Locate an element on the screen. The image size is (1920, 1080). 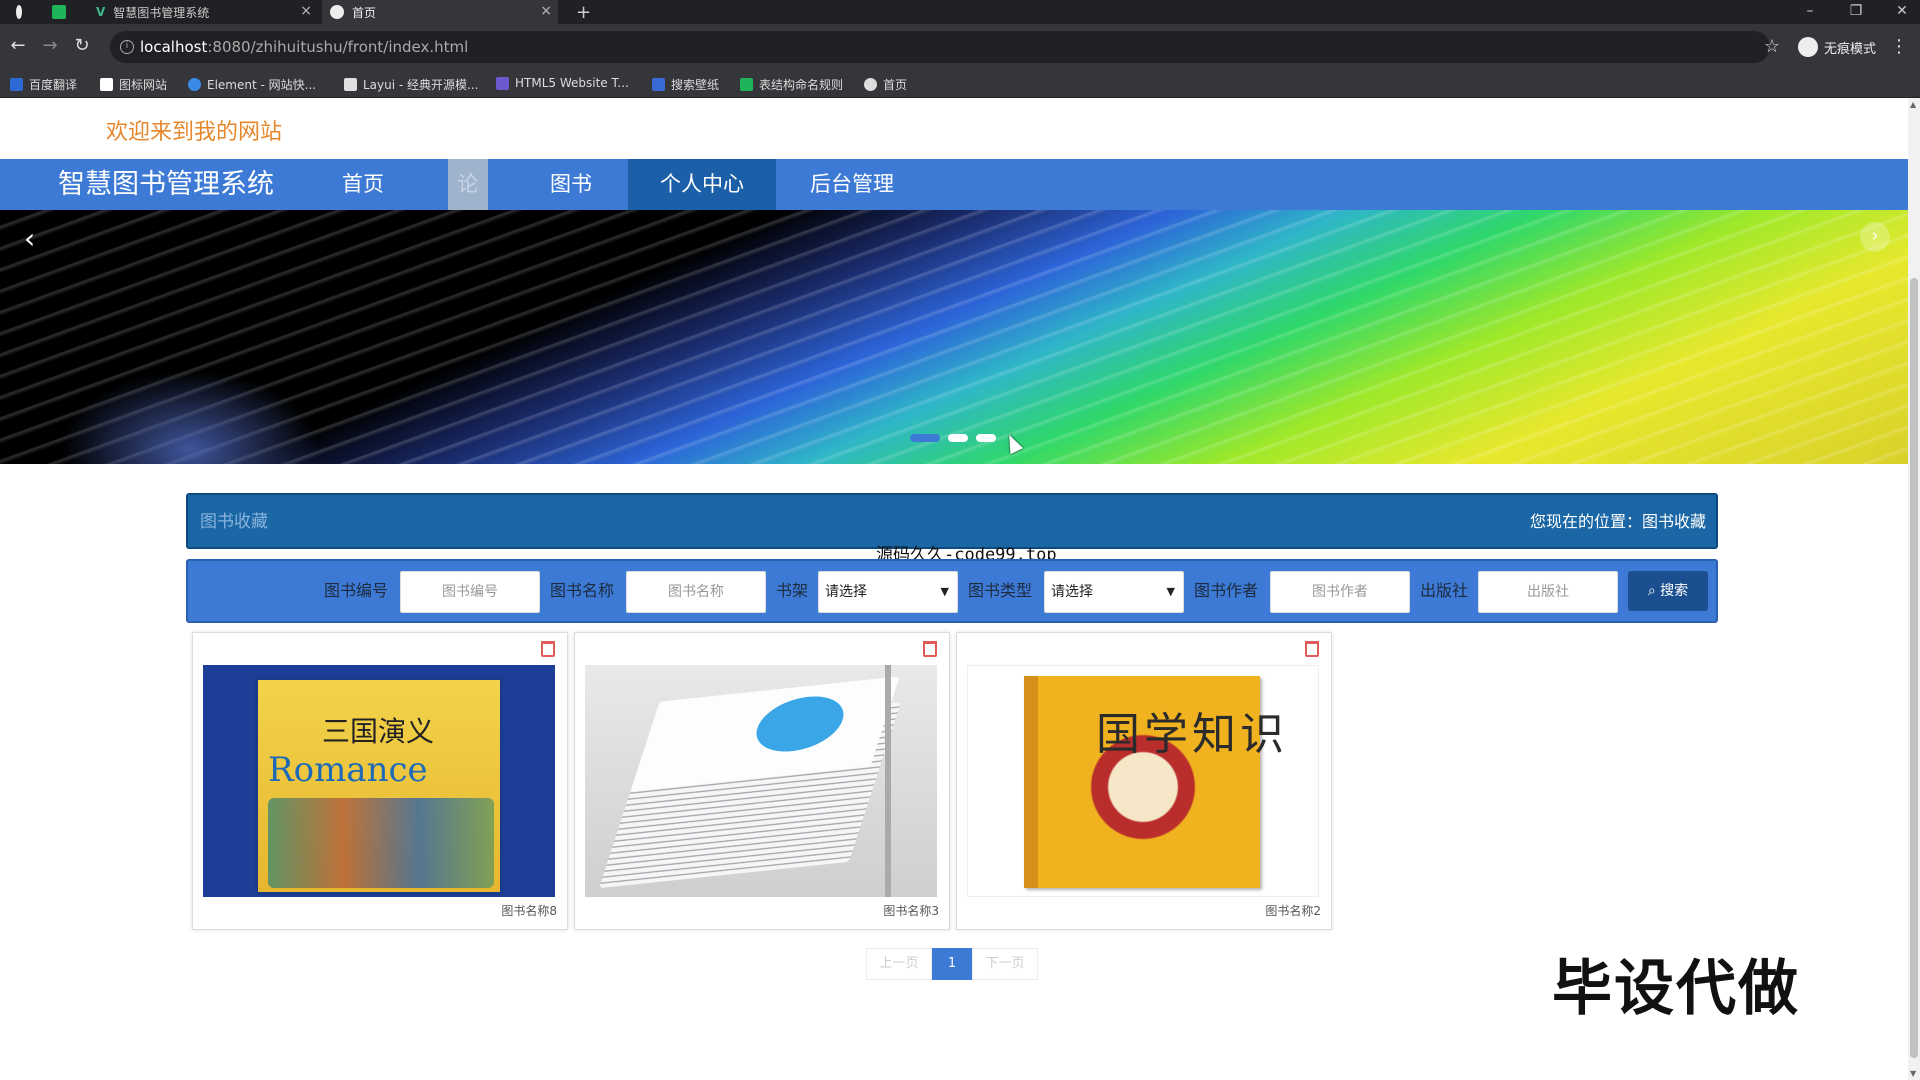
nav-item-books: 图书 is located at coordinates (571, 184).